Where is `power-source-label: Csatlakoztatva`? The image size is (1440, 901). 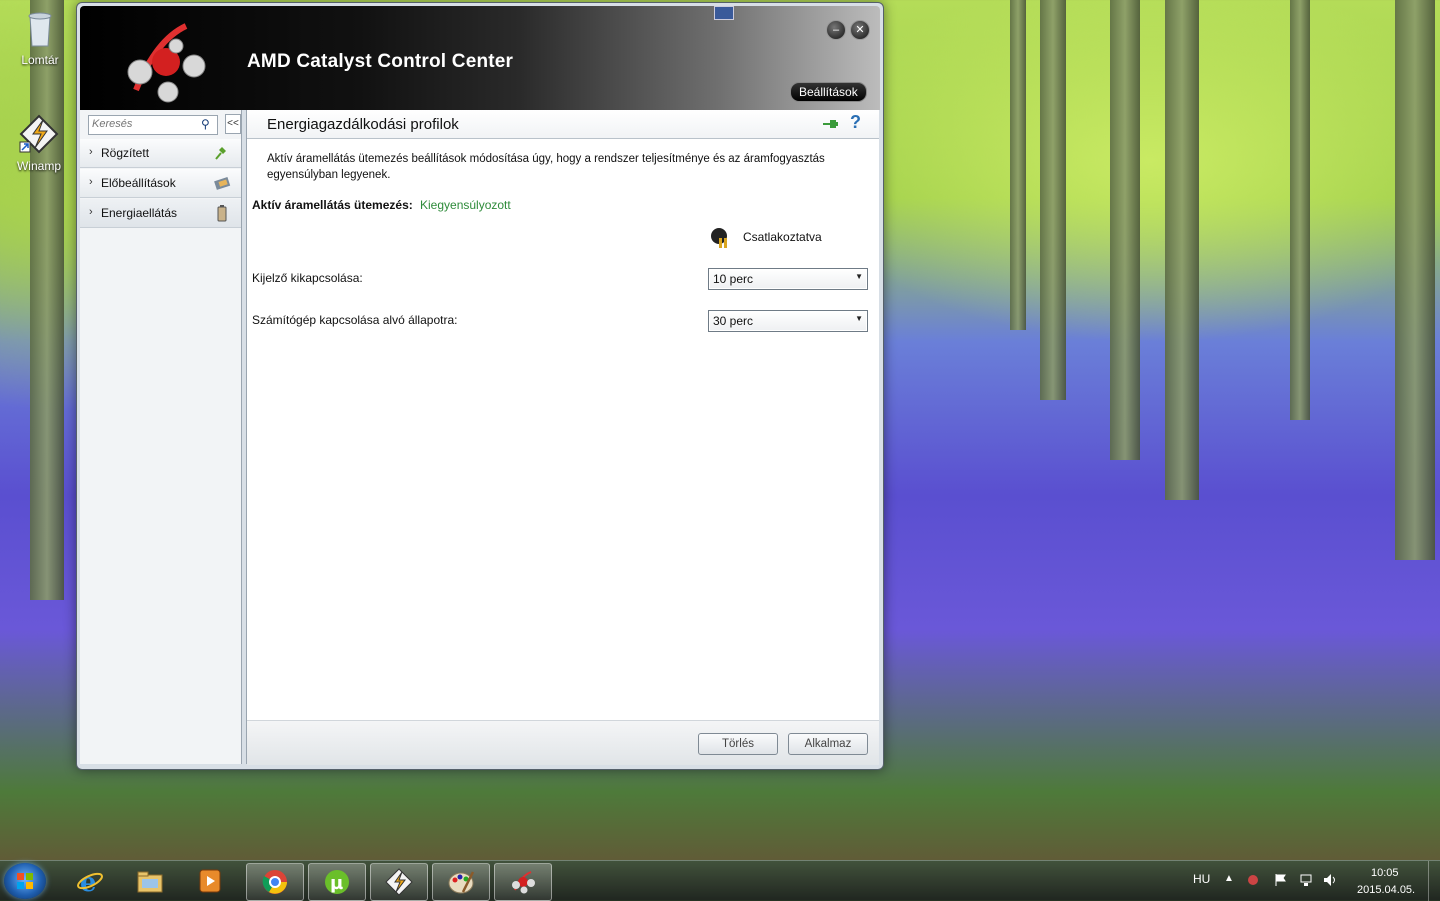 power-source-label: Csatlakoztatva is located at coordinates (782, 237).